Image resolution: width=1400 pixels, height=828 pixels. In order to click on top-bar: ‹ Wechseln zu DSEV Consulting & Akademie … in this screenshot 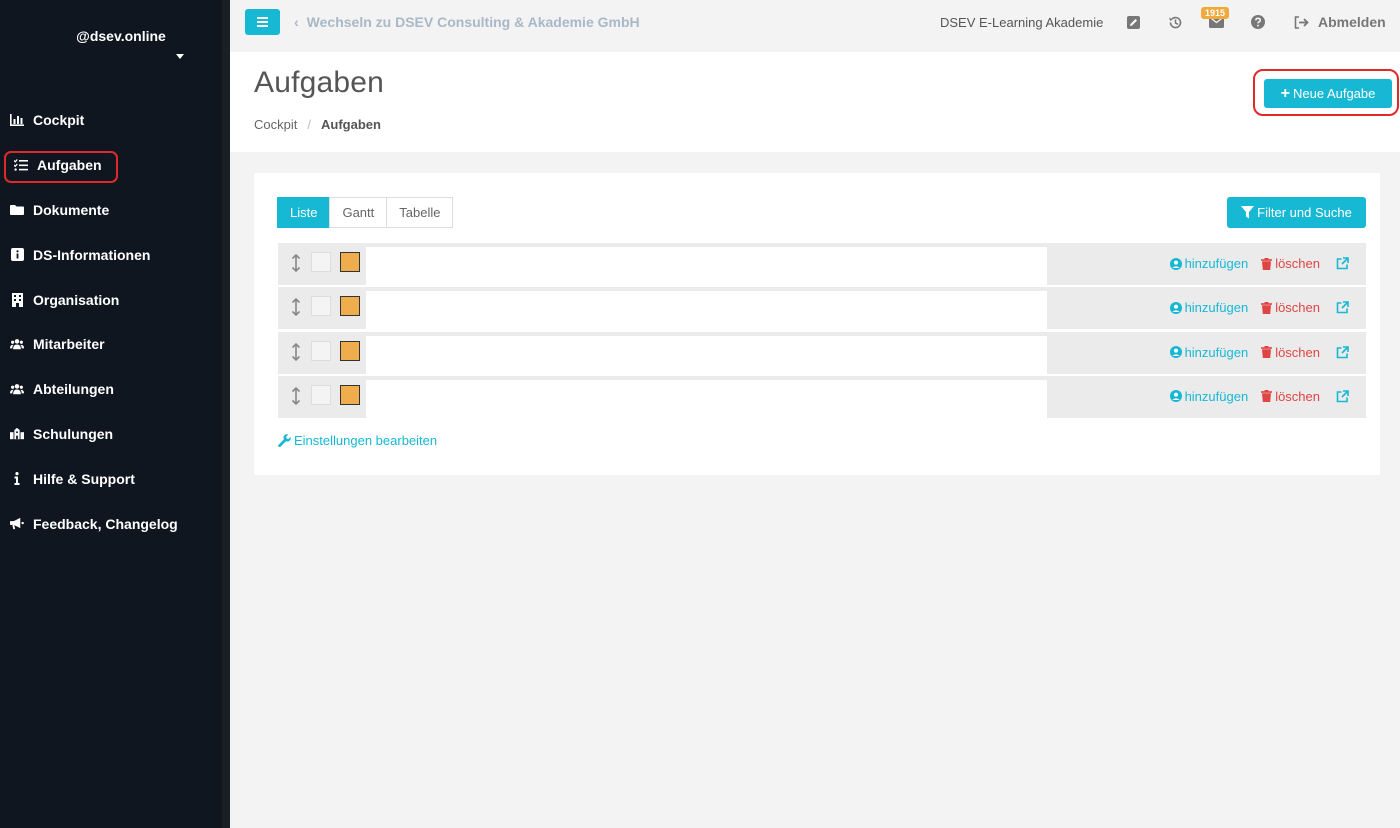, I will do `click(815, 23)`.